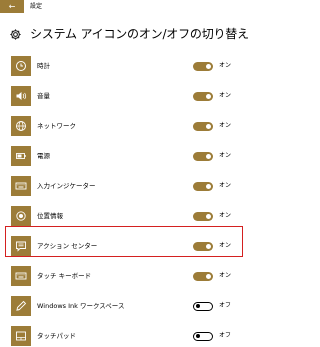 The image size is (320, 347). Describe the element at coordinates (21, 216) in the screenshot. I see `location-icon` at that location.